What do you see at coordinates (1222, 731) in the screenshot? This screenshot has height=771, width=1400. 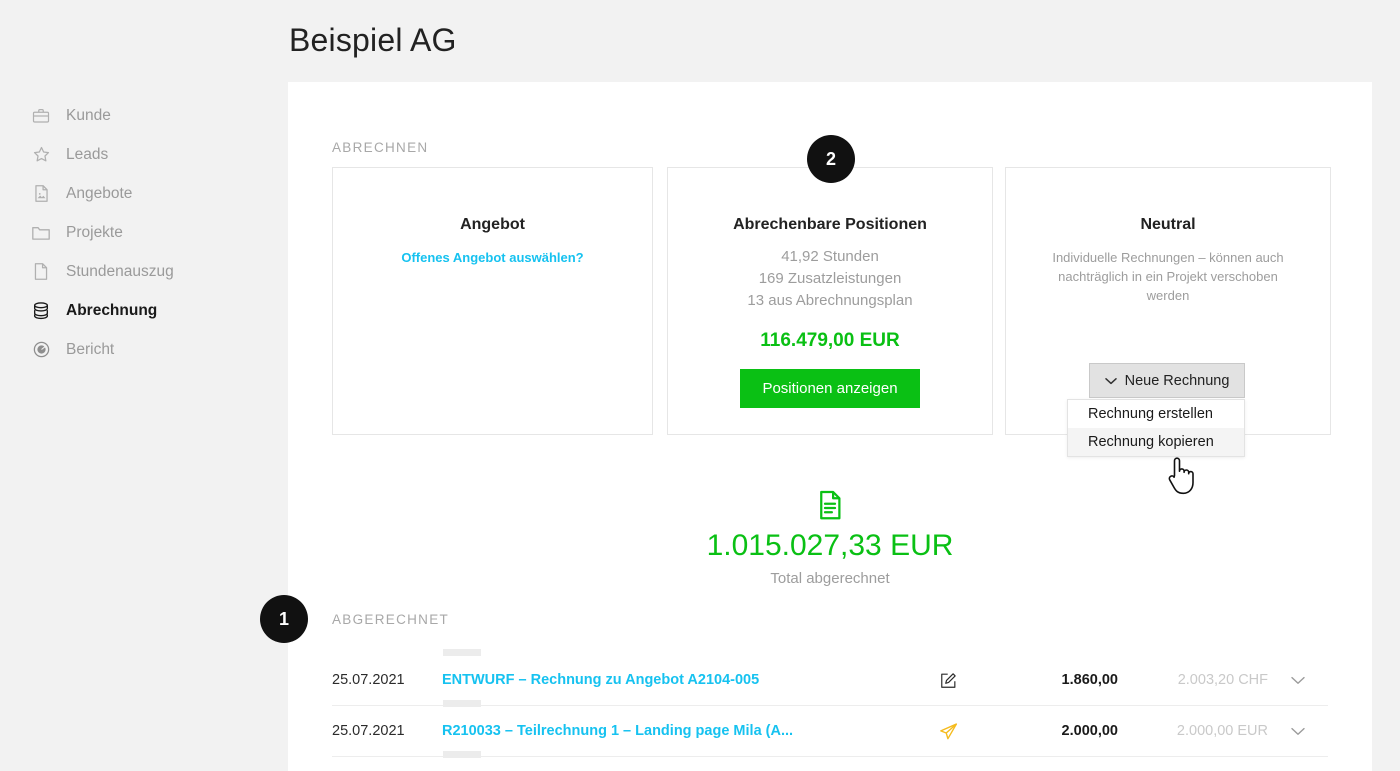 I see `row-currency-amount: 2.000,00 EUR` at bounding box center [1222, 731].